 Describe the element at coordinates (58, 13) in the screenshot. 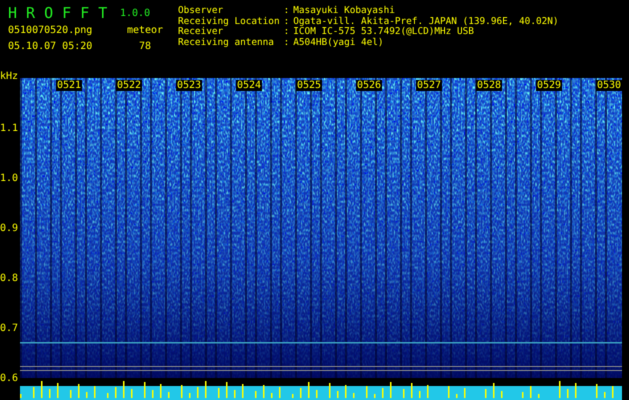

I see `app-logo: H R O F F T` at that location.